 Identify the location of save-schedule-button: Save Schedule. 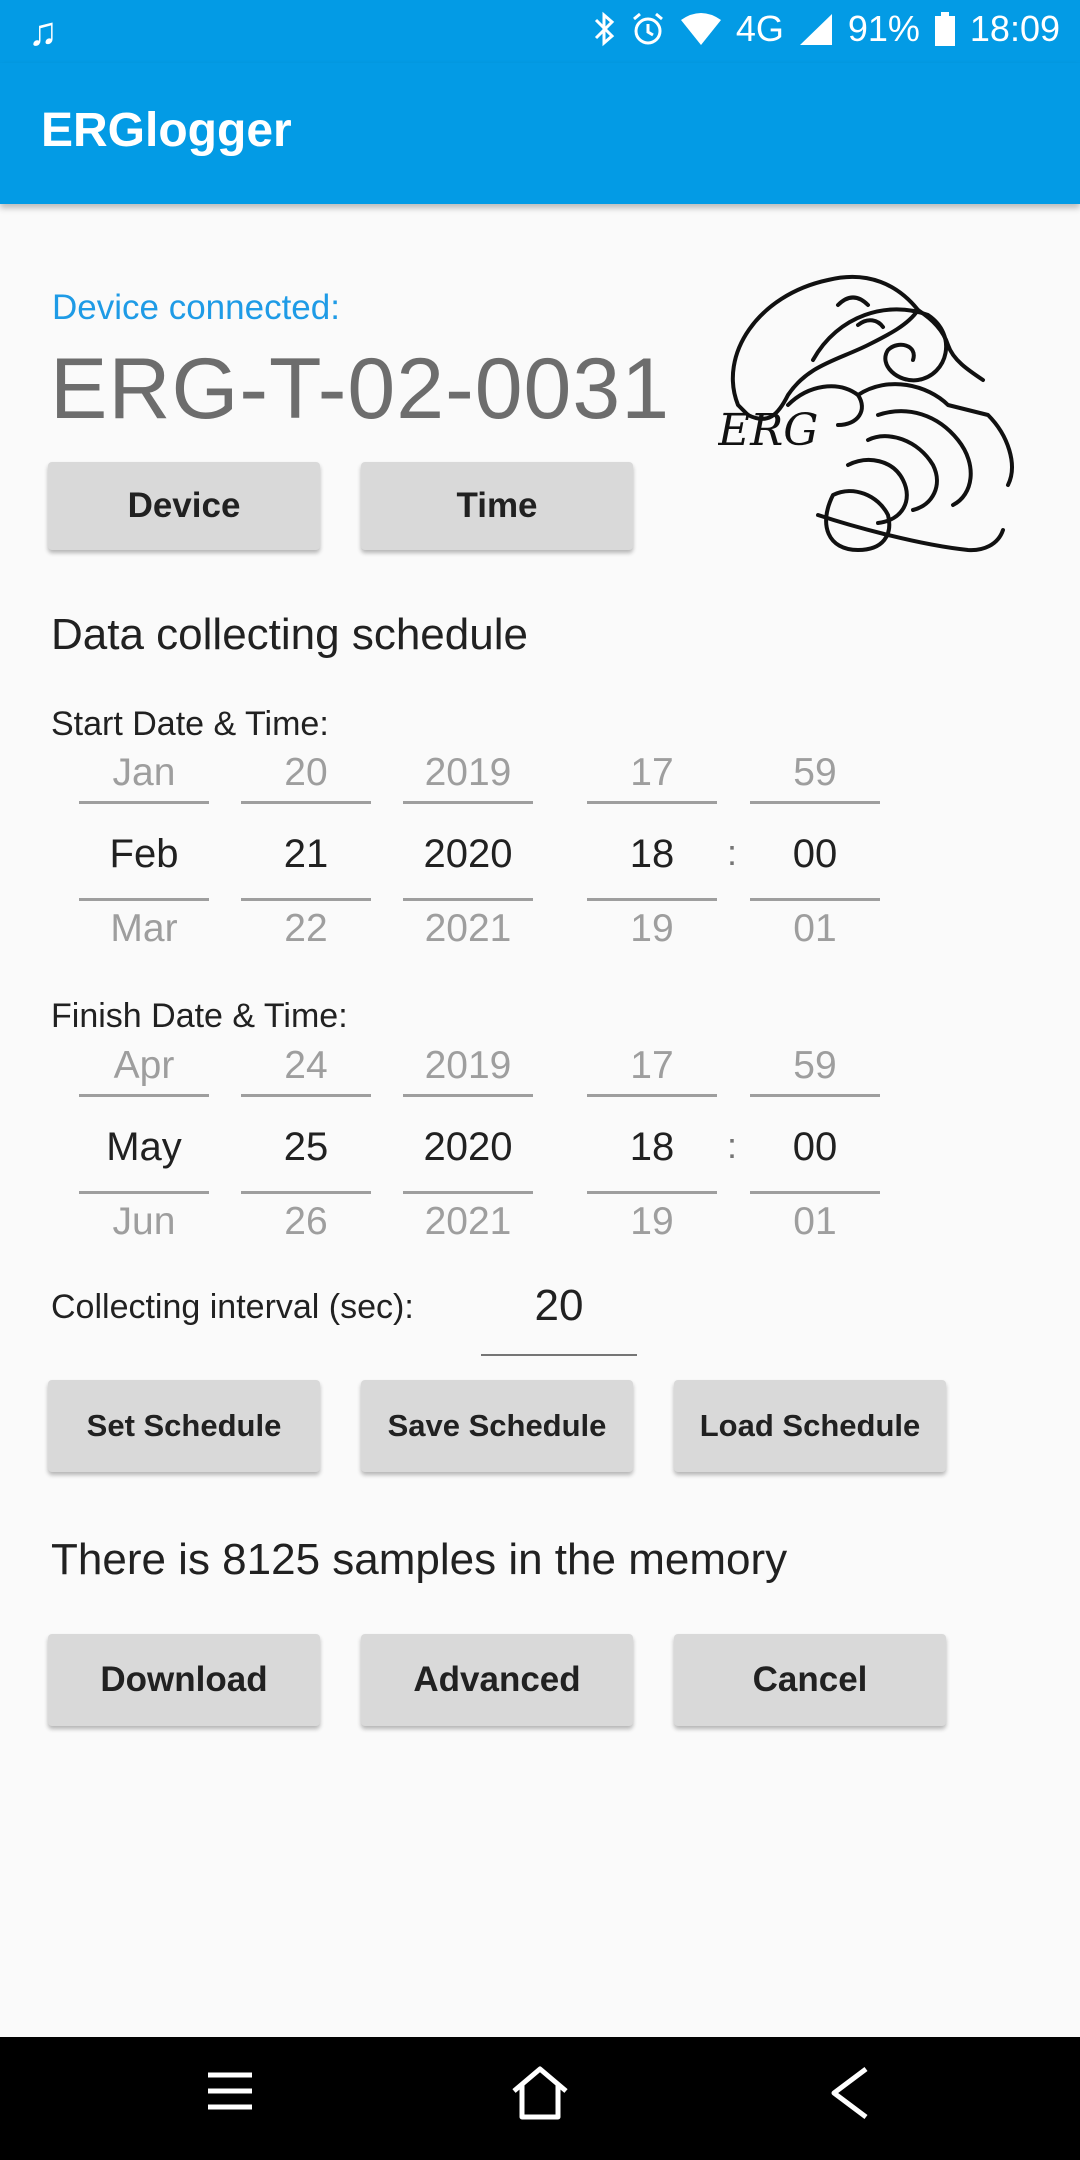
(497, 1426).